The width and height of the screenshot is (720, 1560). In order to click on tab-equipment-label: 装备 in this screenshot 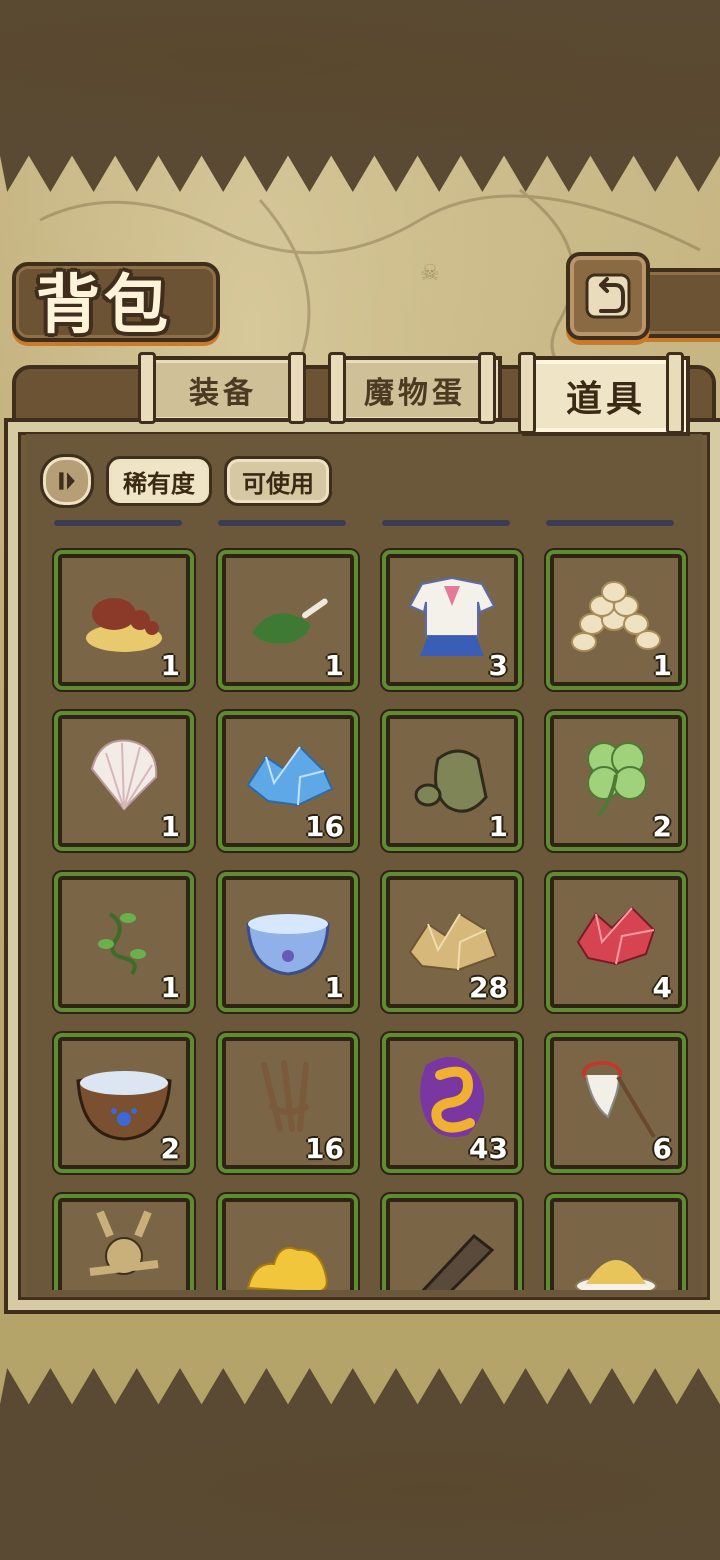, I will do `click(223, 393)`.